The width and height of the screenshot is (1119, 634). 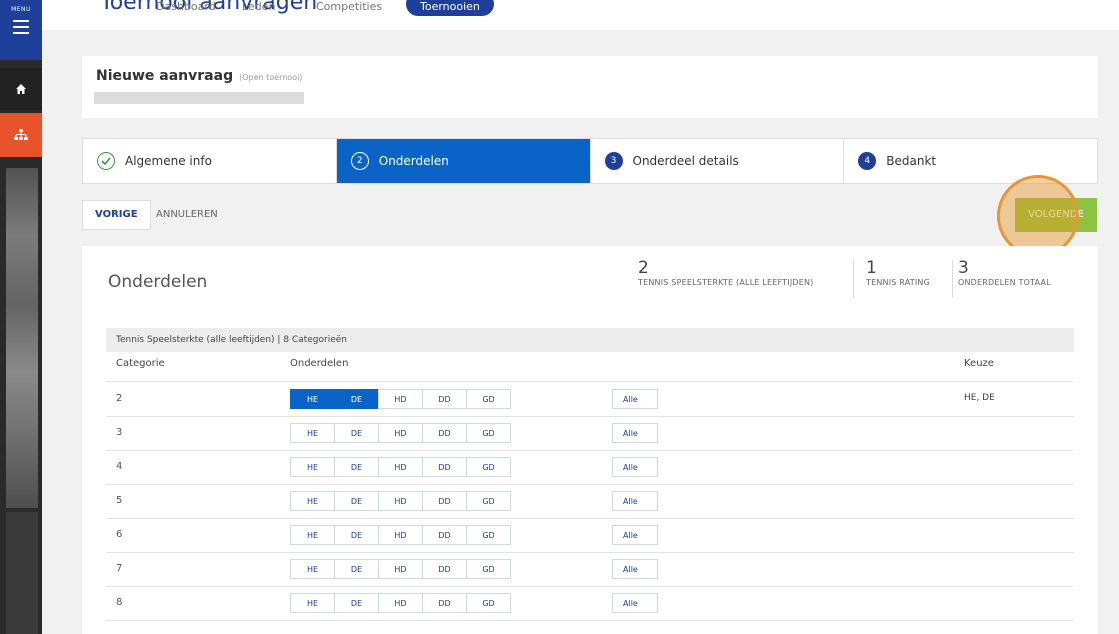 I want to click on sitemap-icon, so click(x=21, y=134).